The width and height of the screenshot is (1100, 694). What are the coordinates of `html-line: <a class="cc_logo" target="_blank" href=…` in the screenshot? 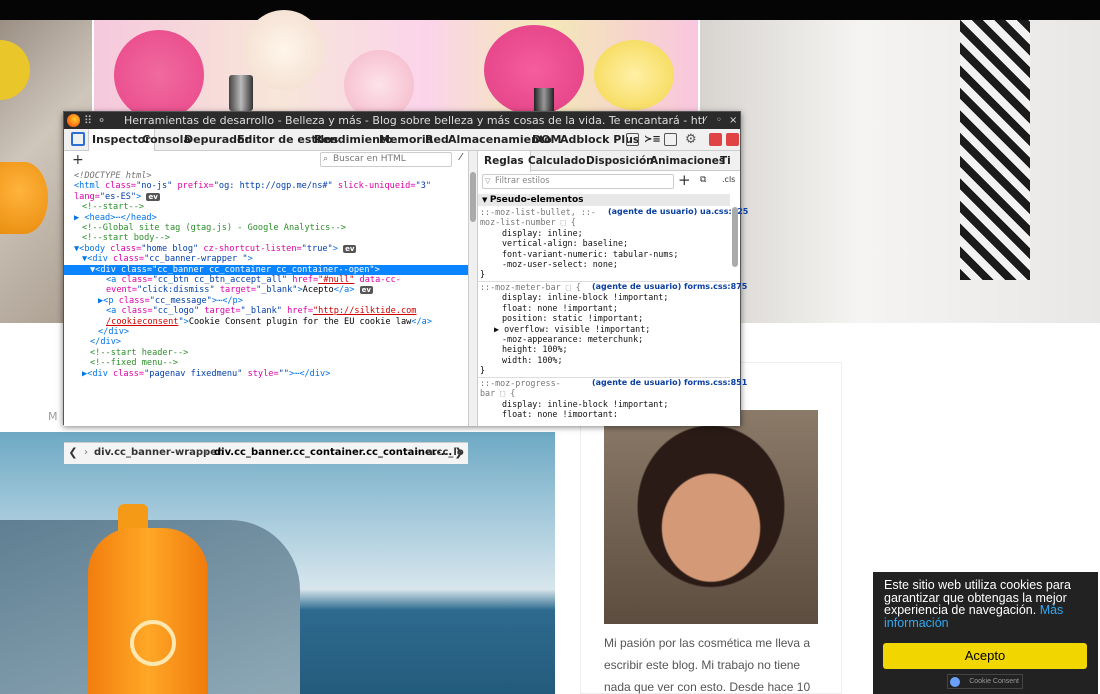 It's located at (261, 311).